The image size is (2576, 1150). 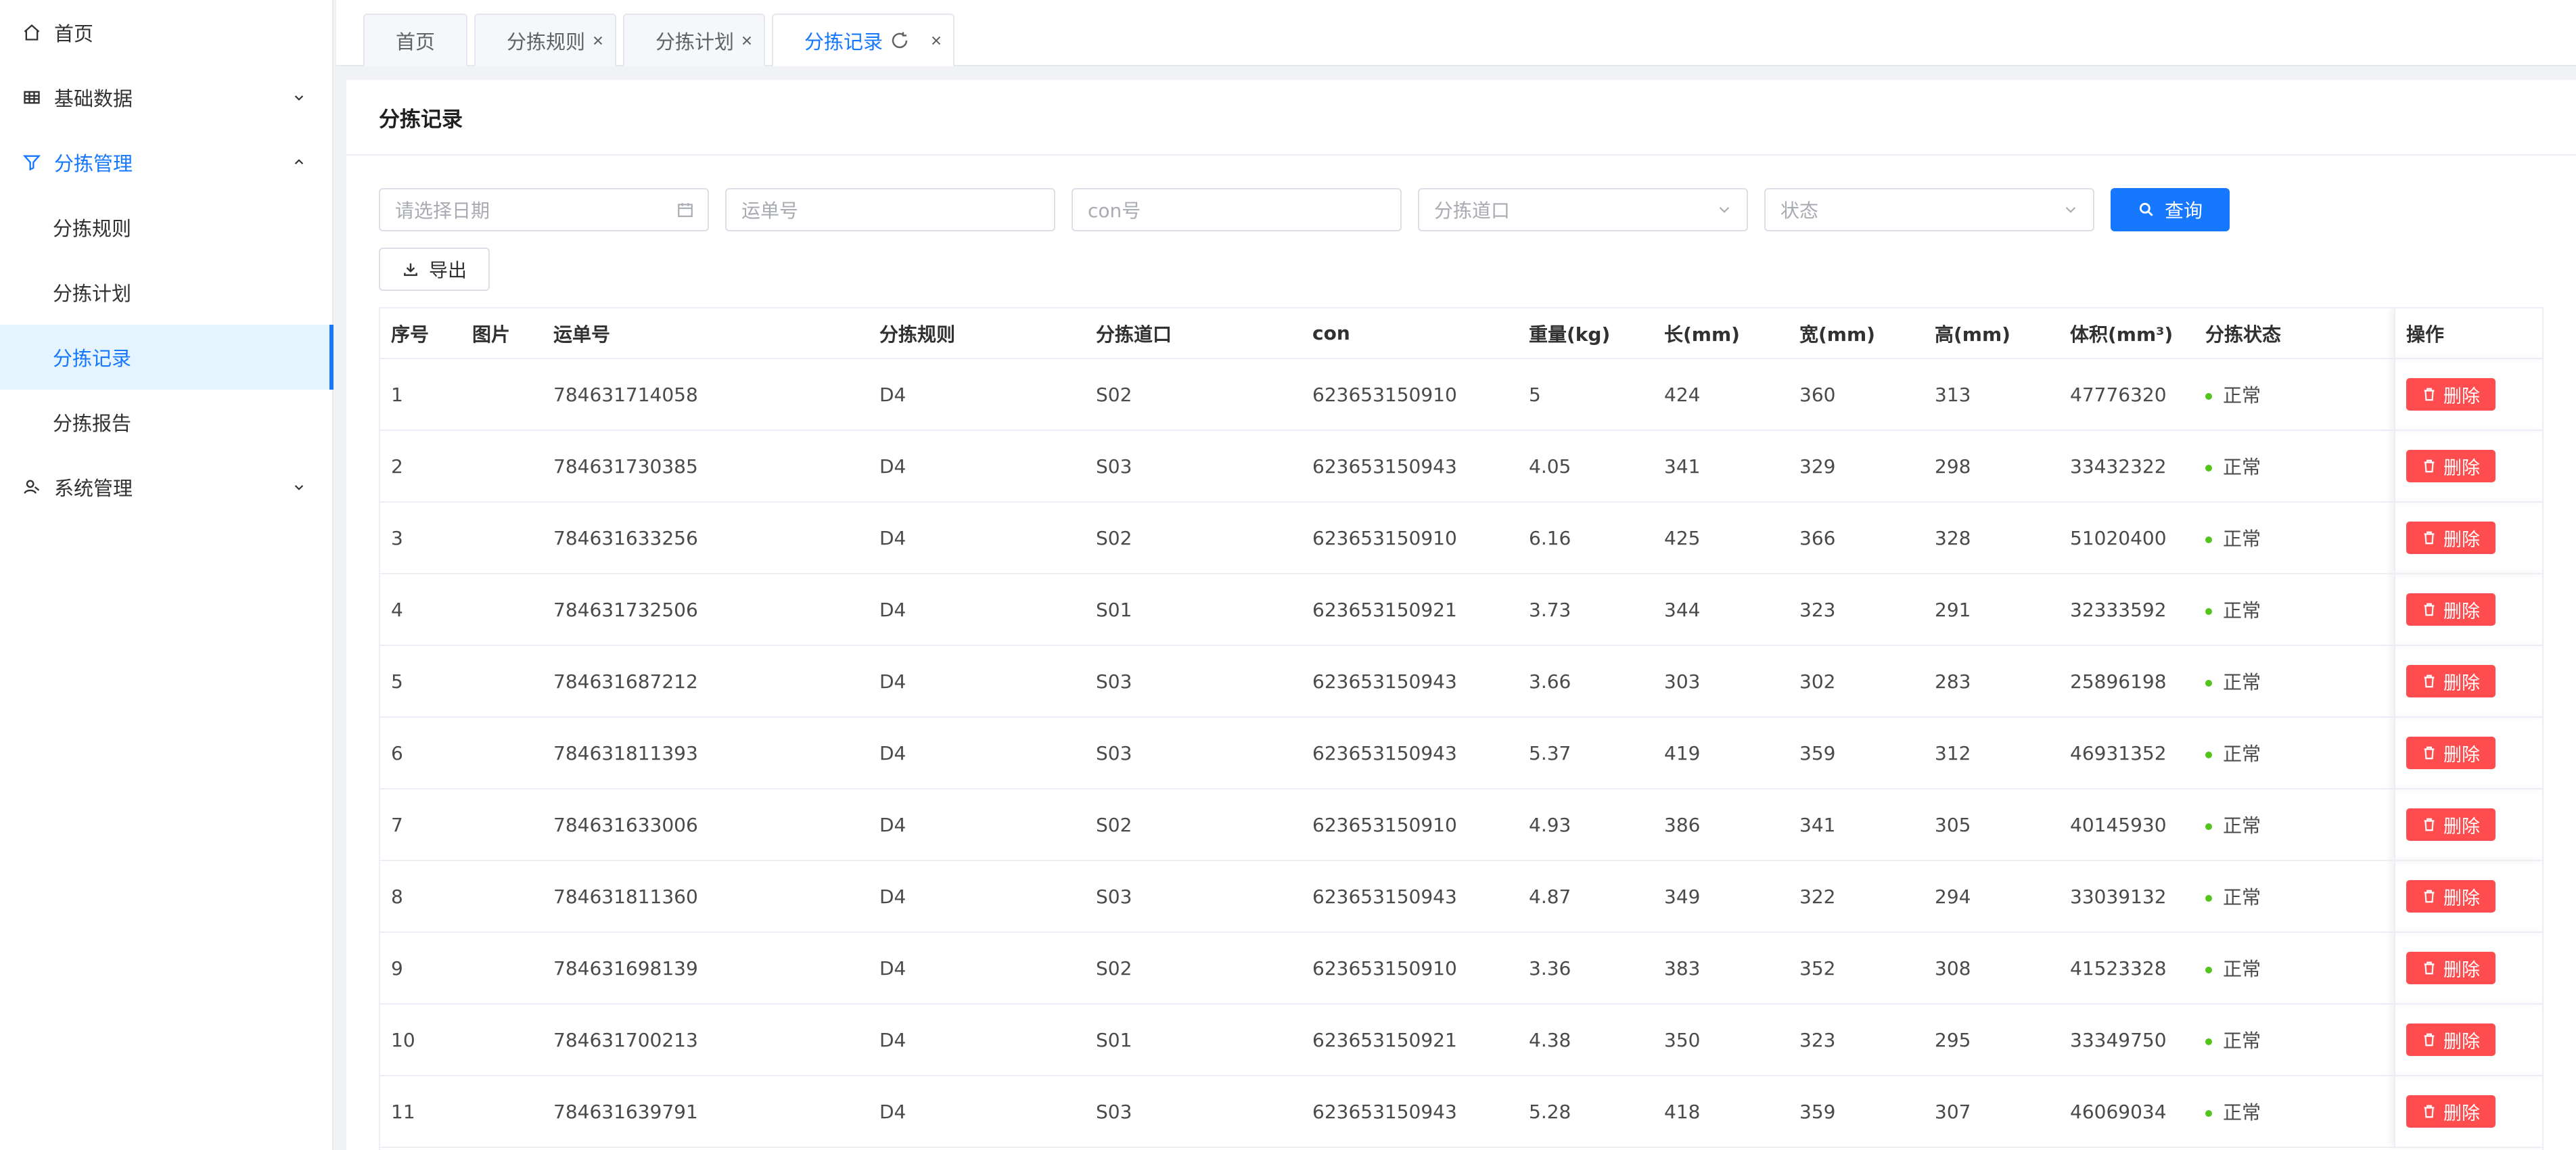 What do you see at coordinates (166, 487) in the screenshot?
I see `sidebar-item-system-management: 系统管理` at bounding box center [166, 487].